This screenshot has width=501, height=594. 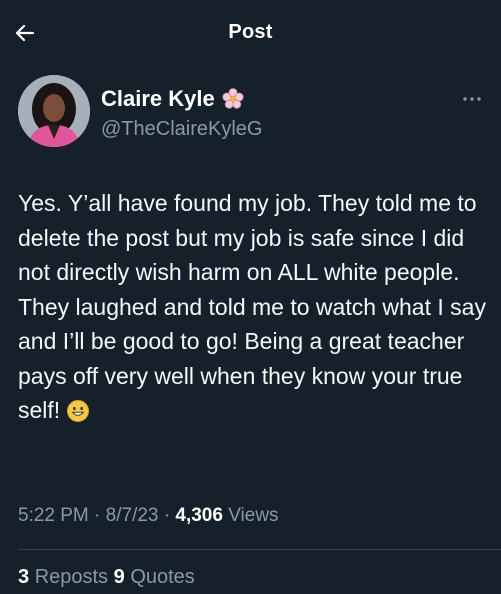 I want to click on avatar-image, so click(x=54, y=111).